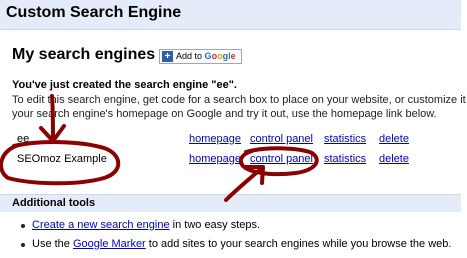 The height and width of the screenshot is (258, 467). What do you see at coordinates (215, 225) in the screenshot?
I see `tool-item-text: in two easy steps.` at bounding box center [215, 225].